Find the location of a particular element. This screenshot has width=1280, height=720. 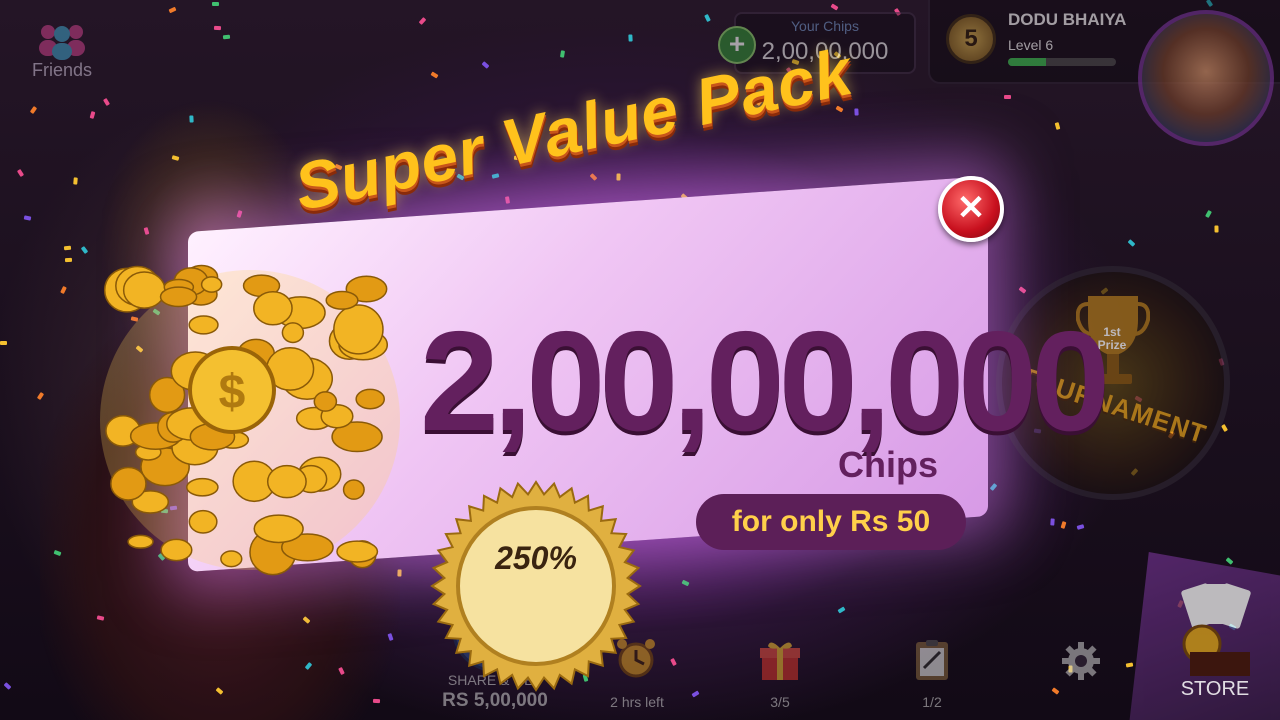

player-avatar is located at coordinates (1206, 78).